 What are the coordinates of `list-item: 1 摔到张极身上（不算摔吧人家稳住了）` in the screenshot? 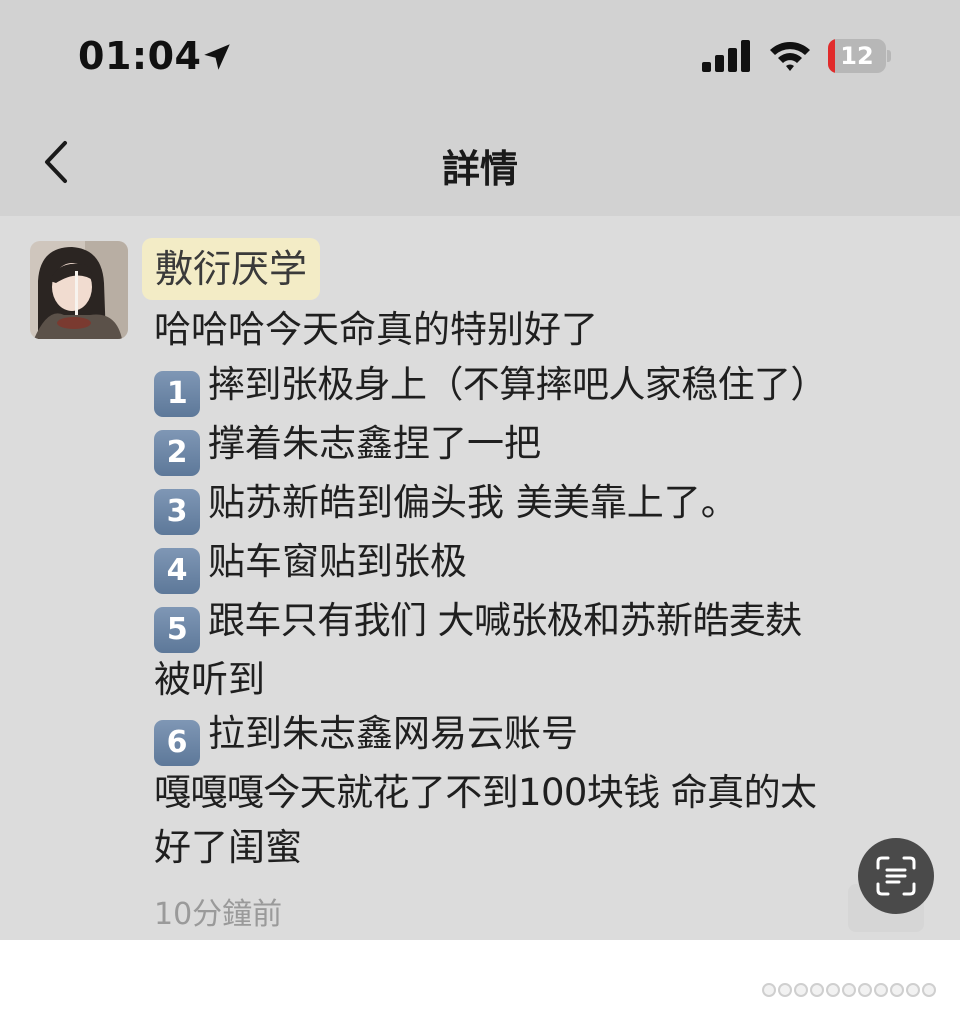 It's located at (549, 387).